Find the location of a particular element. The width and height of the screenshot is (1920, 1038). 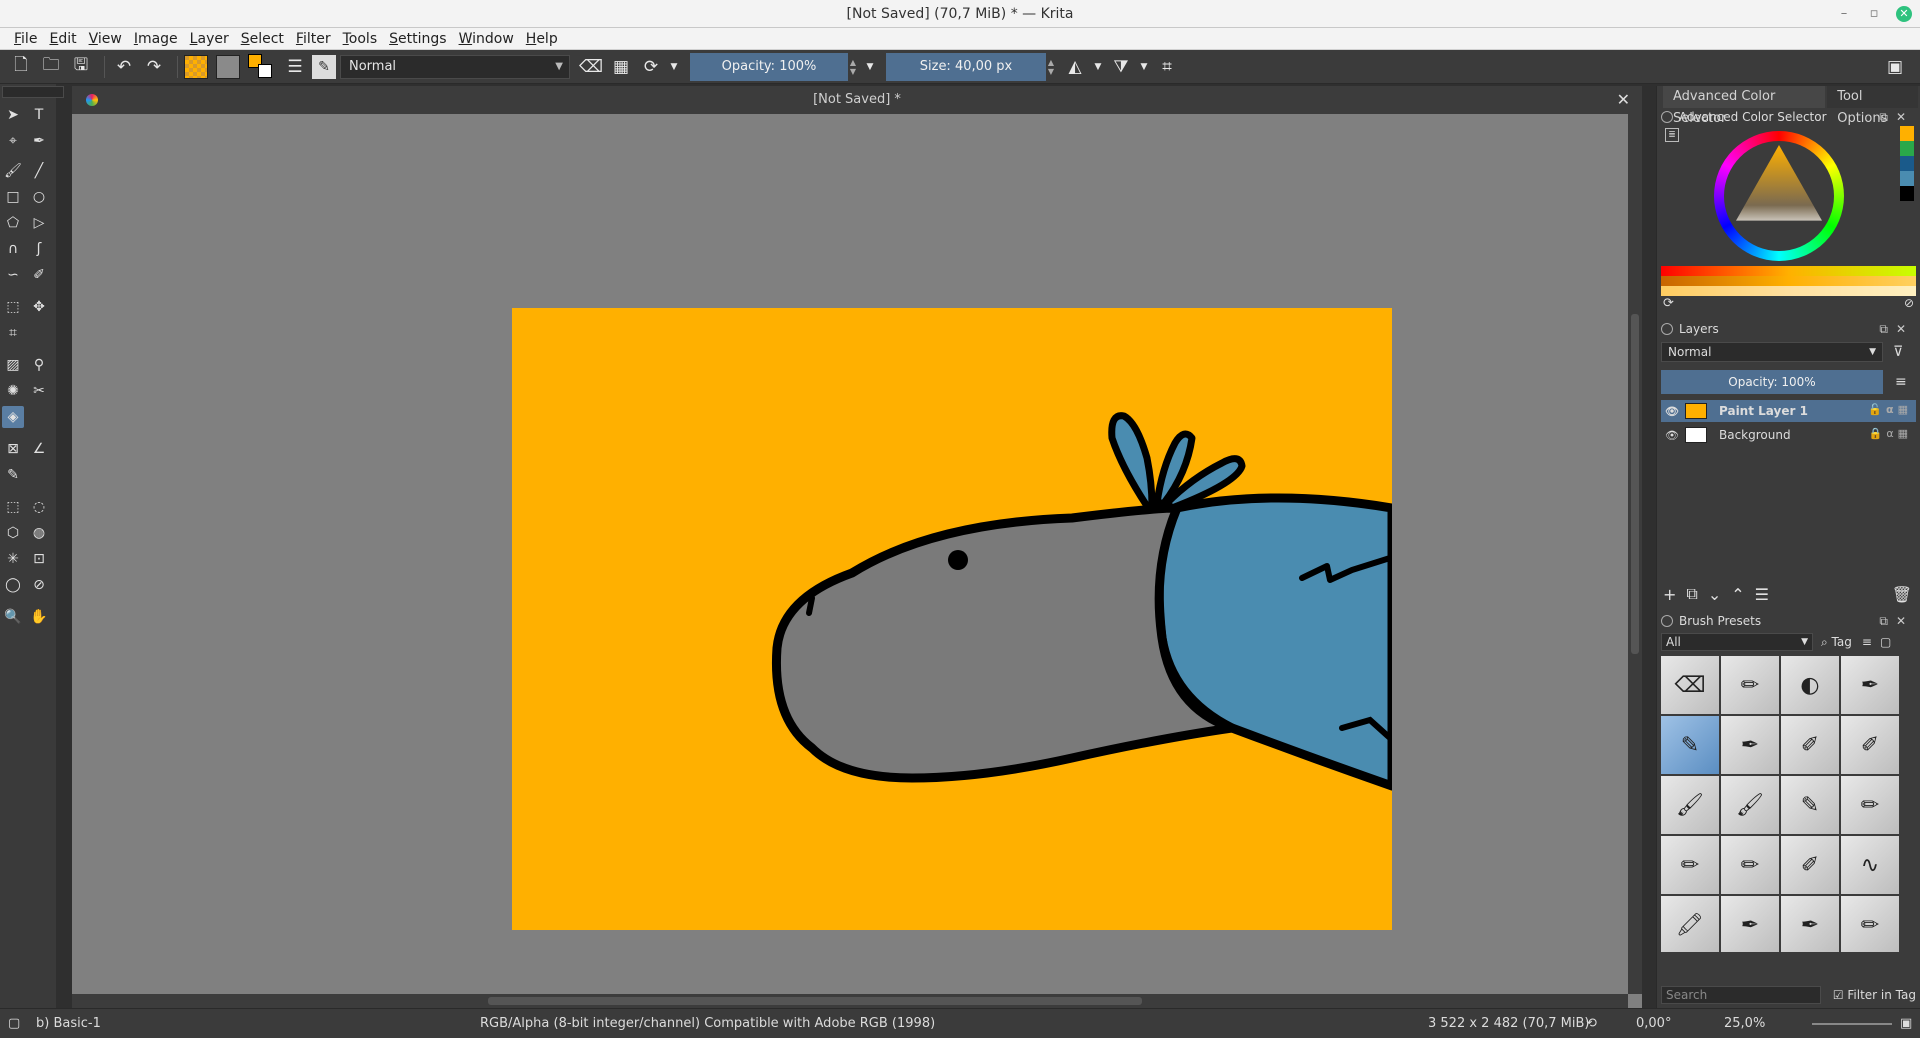

move-down-icon: ⌄ is located at coordinates (1714, 594).